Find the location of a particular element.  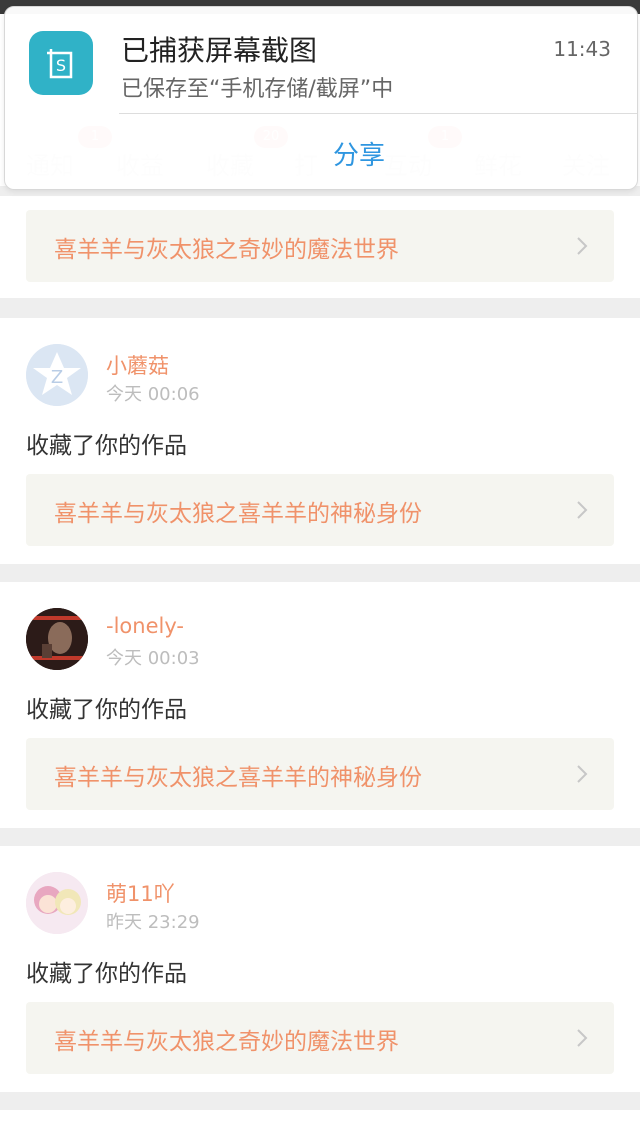

timestamp: 今天 00:03 is located at coordinates (153, 658).